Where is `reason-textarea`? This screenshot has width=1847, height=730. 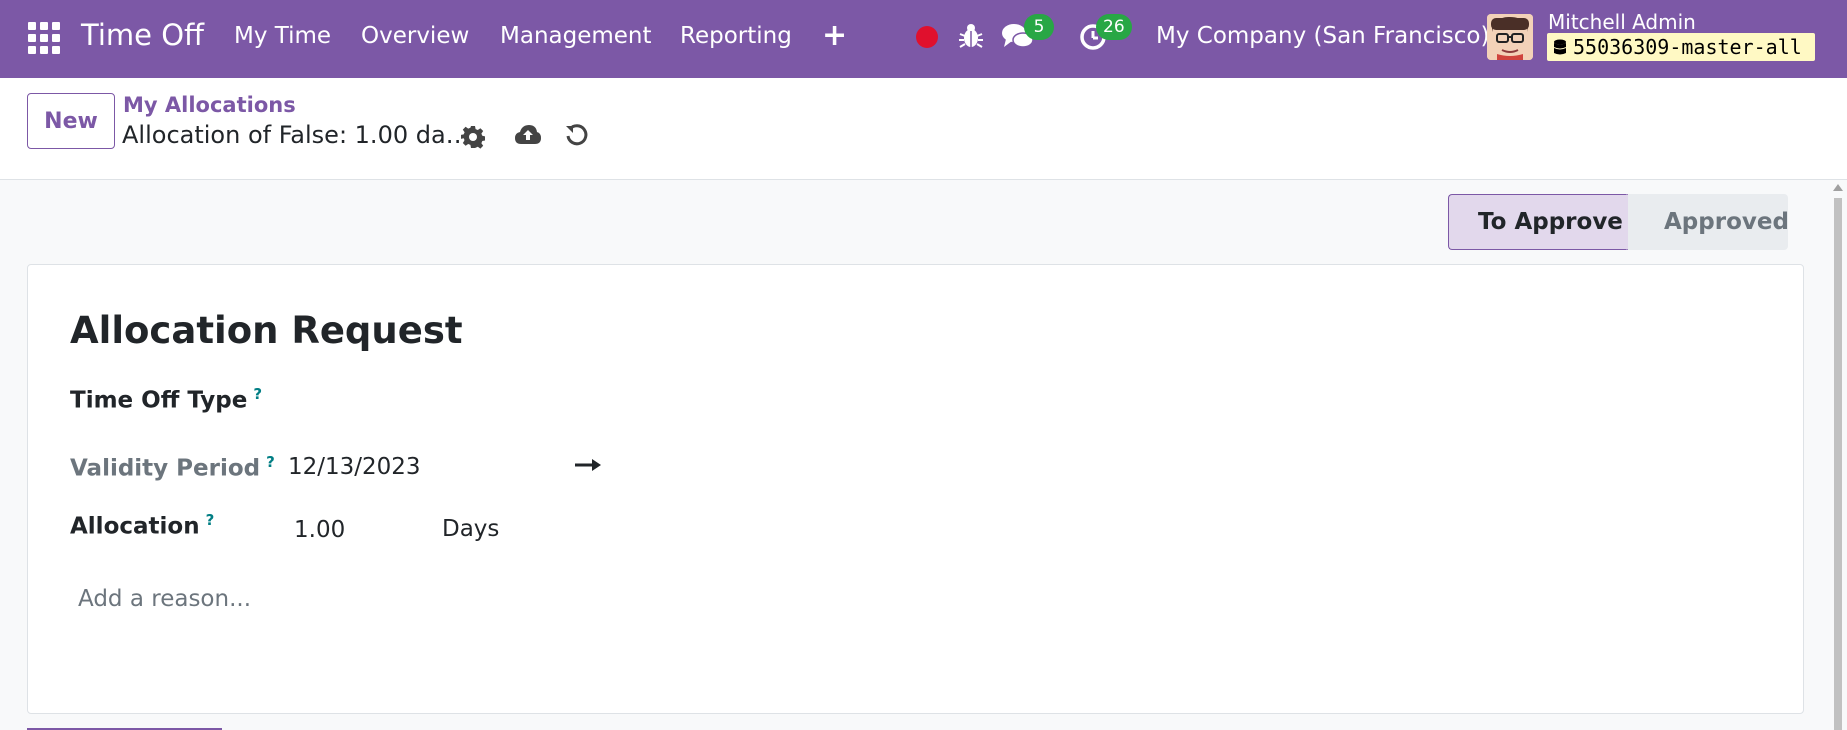 reason-textarea is located at coordinates (428, 599).